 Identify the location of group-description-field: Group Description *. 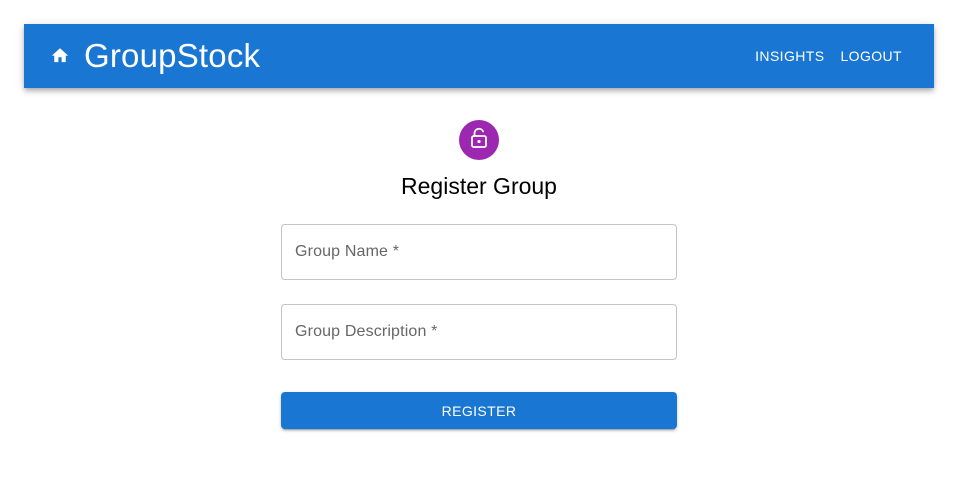
(479, 332).